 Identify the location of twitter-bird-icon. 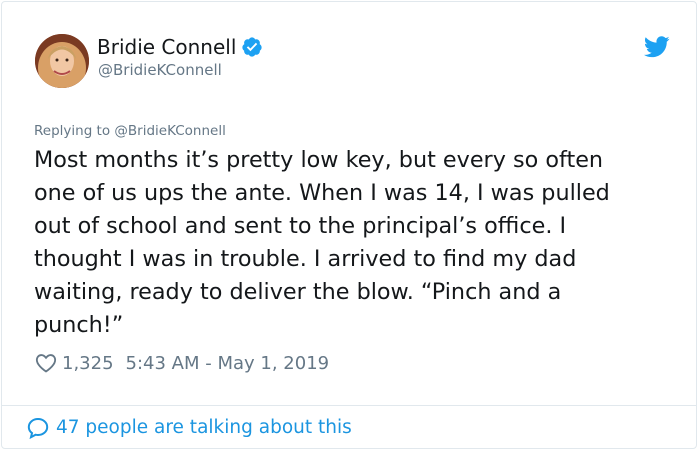
(656, 47).